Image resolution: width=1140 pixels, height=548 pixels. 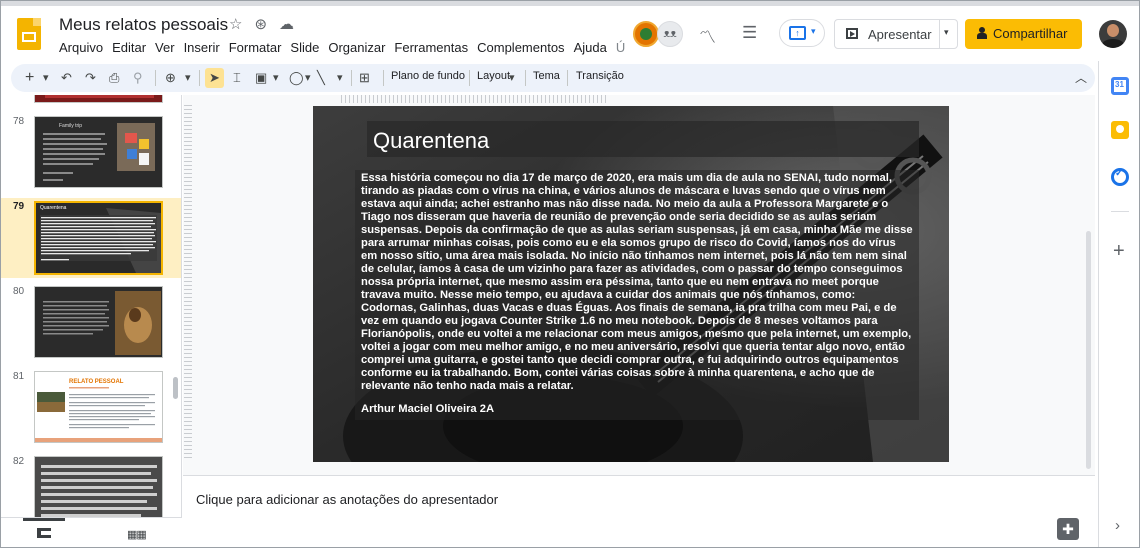 What do you see at coordinates (797, 33) in the screenshot?
I see `present-to-screen-icon: ↑` at bounding box center [797, 33].